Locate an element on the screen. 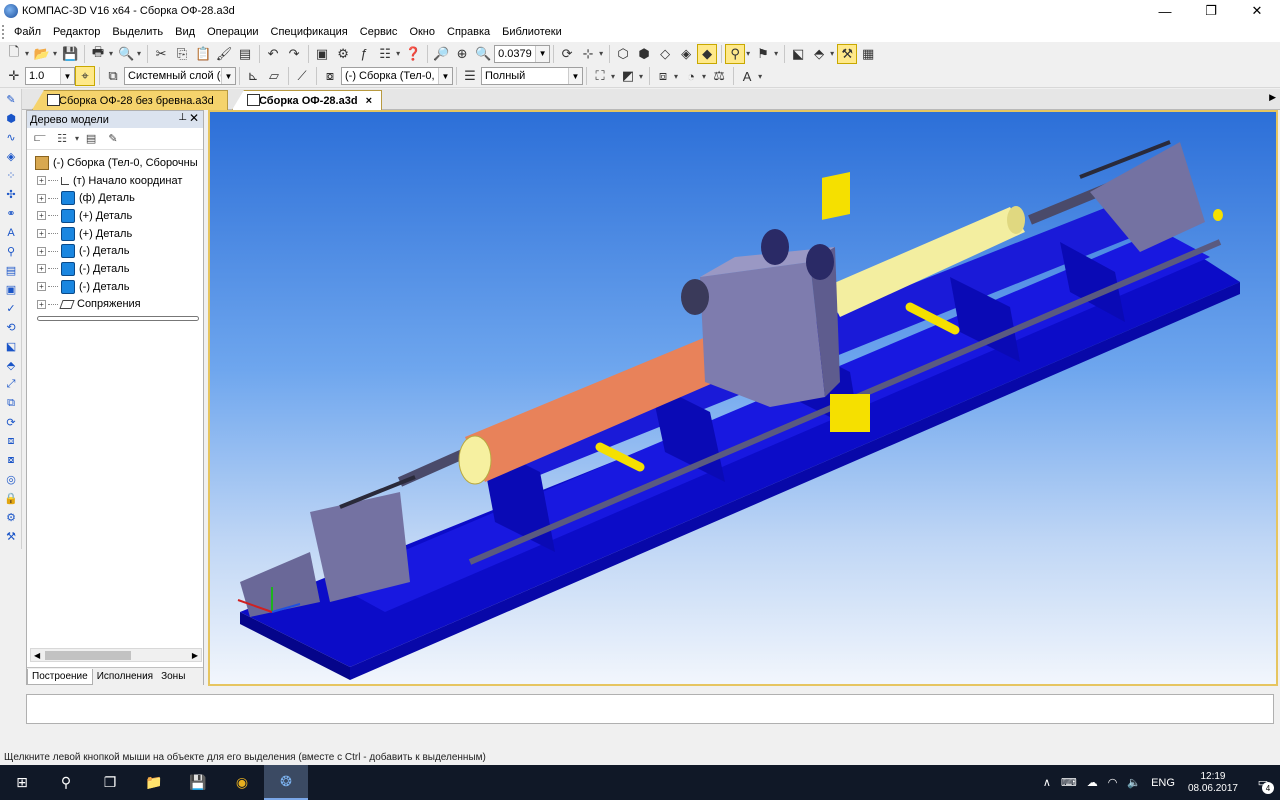 This screenshot has width=1280, height=800. tree-structure-icon: ⫍ is located at coordinates (40, 139).